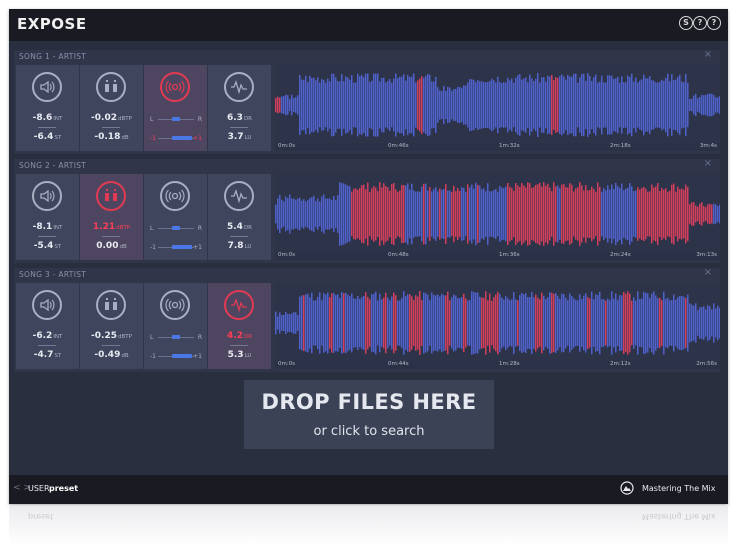 The height and width of the screenshot is (557, 737). Describe the element at coordinates (620, 146) in the screenshot. I see `timestamp: 2m:18s` at that location.